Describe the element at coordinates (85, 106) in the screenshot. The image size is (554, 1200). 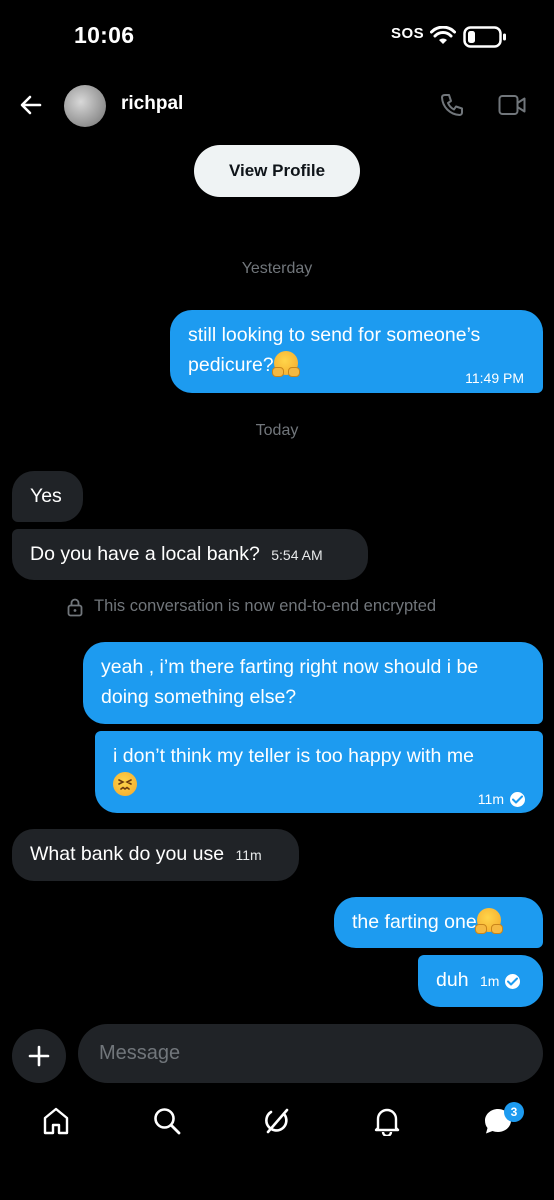
I see `avatar` at that location.